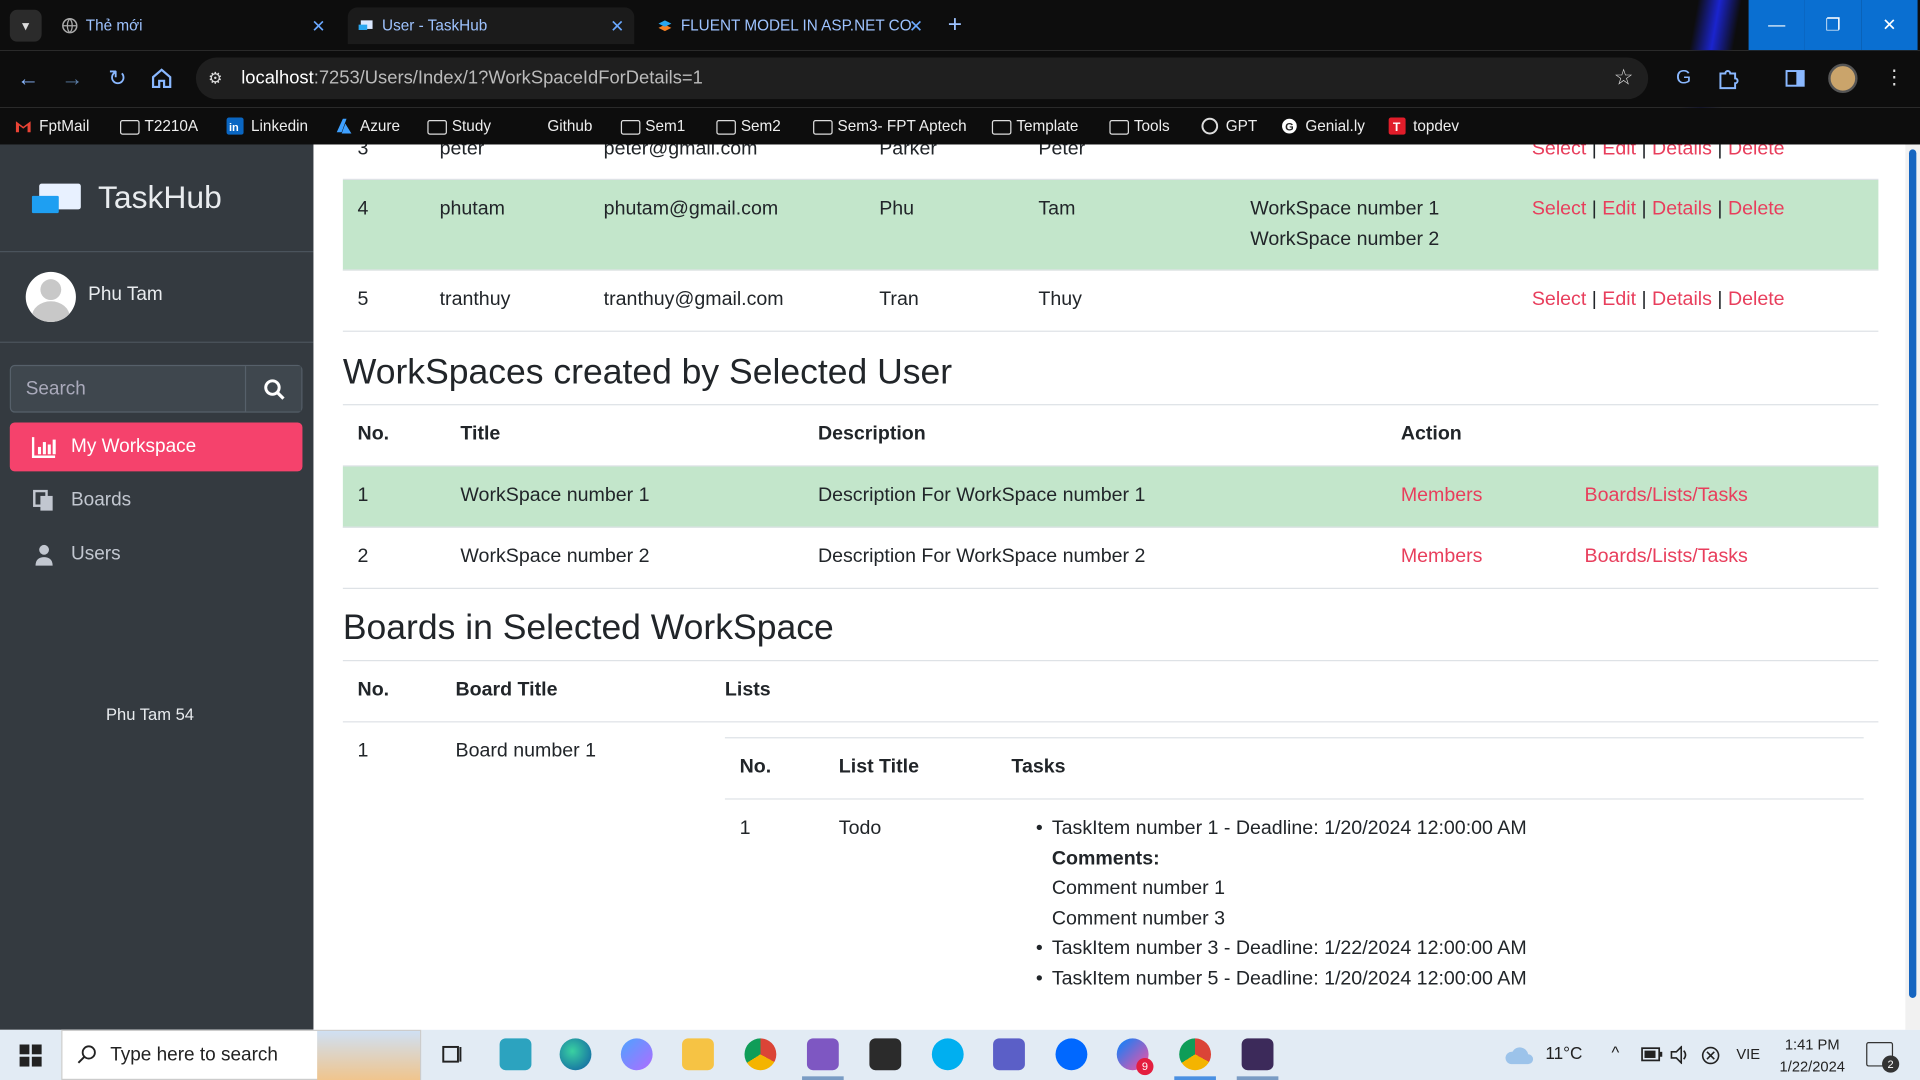 The image size is (1920, 1080). I want to click on tab-fluent-model: FLUENT MODEL IN ASP.NET CO ✕, so click(790, 25).